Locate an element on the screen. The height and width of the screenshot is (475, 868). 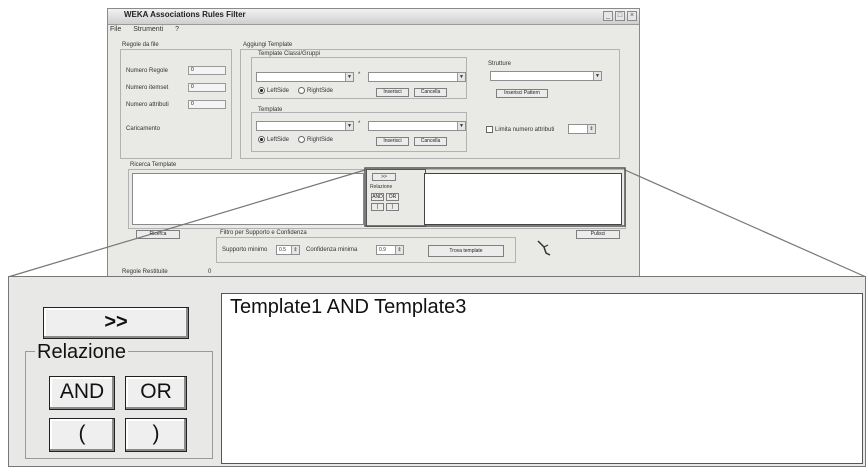
open-paren-button: ( is located at coordinates (82, 435).